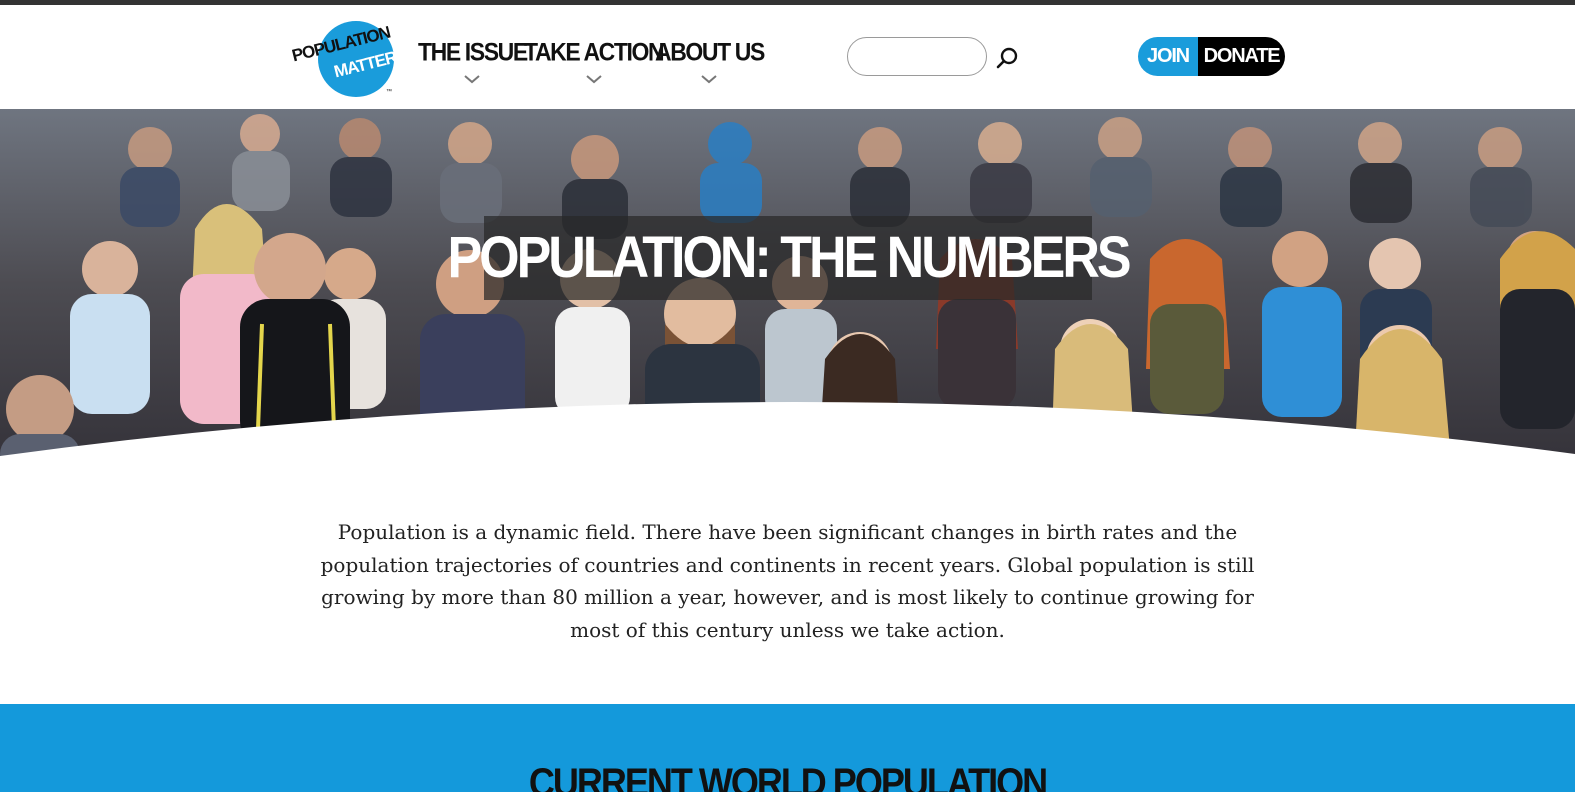 This screenshot has width=1575, height=792. What do you see at coordinates (594, 51) in the screenshot?
I see `nav-item-label: TAKE ACTION` at bounding box center [594, 51].